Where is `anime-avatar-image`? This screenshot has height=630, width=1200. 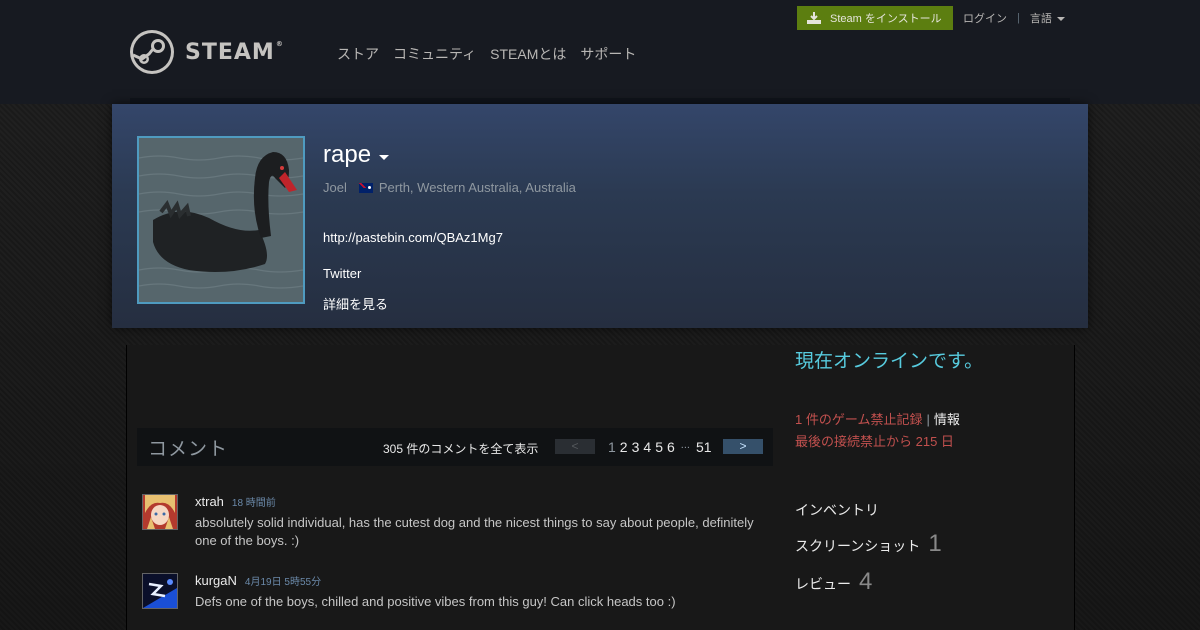 anime-avatar-image is located at coordinates (160, 512).